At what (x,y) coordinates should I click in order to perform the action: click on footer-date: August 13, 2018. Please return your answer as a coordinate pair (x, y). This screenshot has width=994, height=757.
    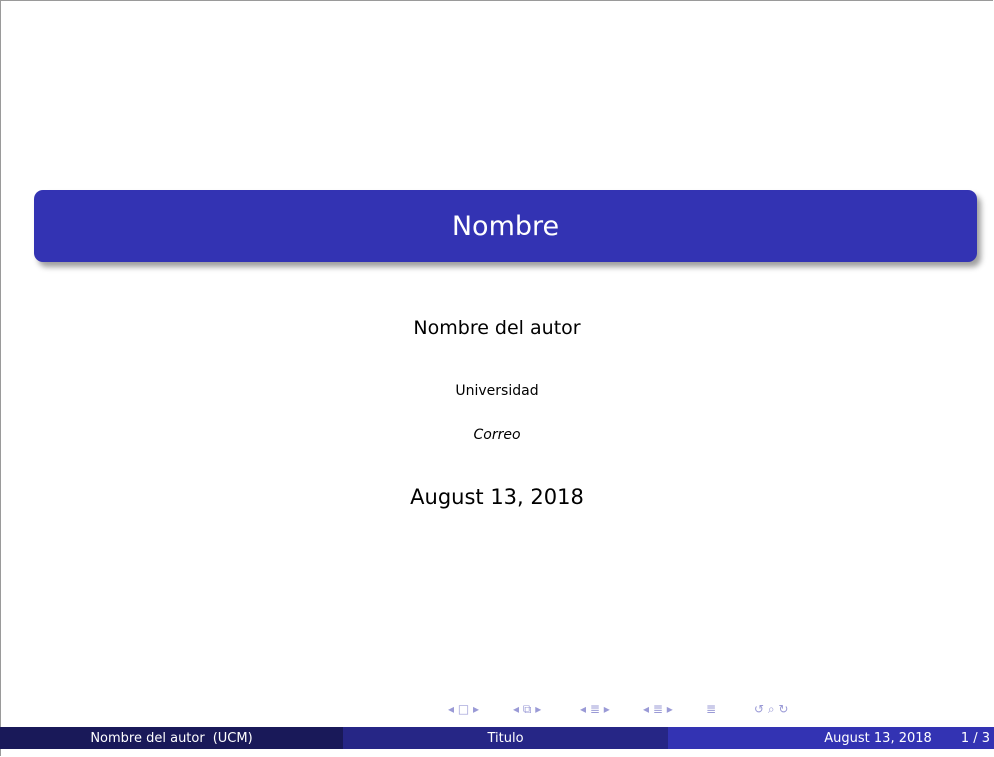
    Looking at the image, I should click on (878, 738).